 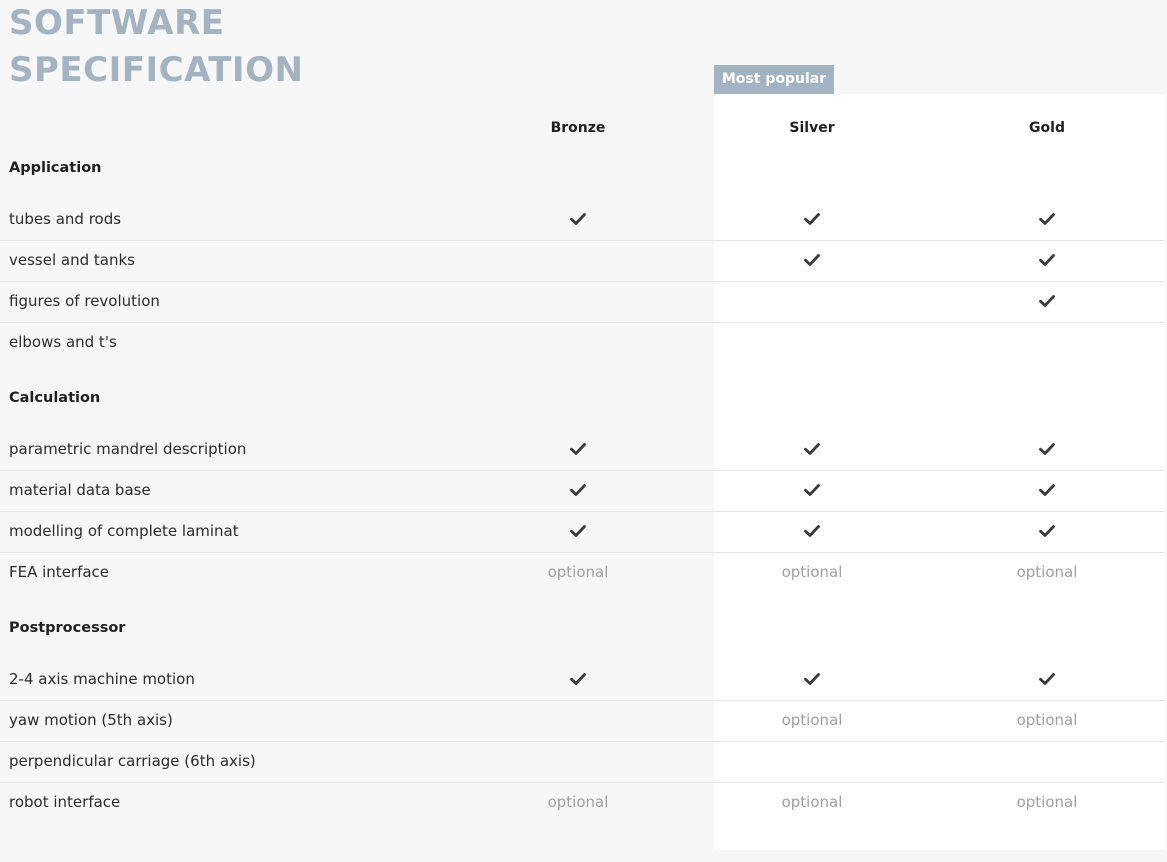 What do you see at coordinates (774, 79) in the screenshot?
I see `most-popular-badge: Most popular` at bounding box center [774, 79].